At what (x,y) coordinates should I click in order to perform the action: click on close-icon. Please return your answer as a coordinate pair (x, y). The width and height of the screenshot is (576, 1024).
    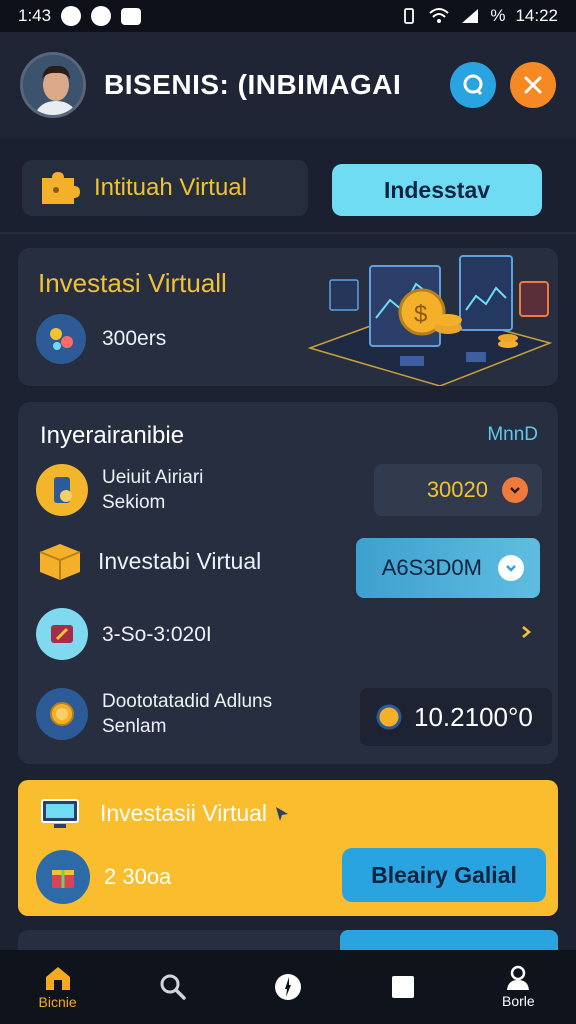
    Looking at the image, I should click on (533, 85).